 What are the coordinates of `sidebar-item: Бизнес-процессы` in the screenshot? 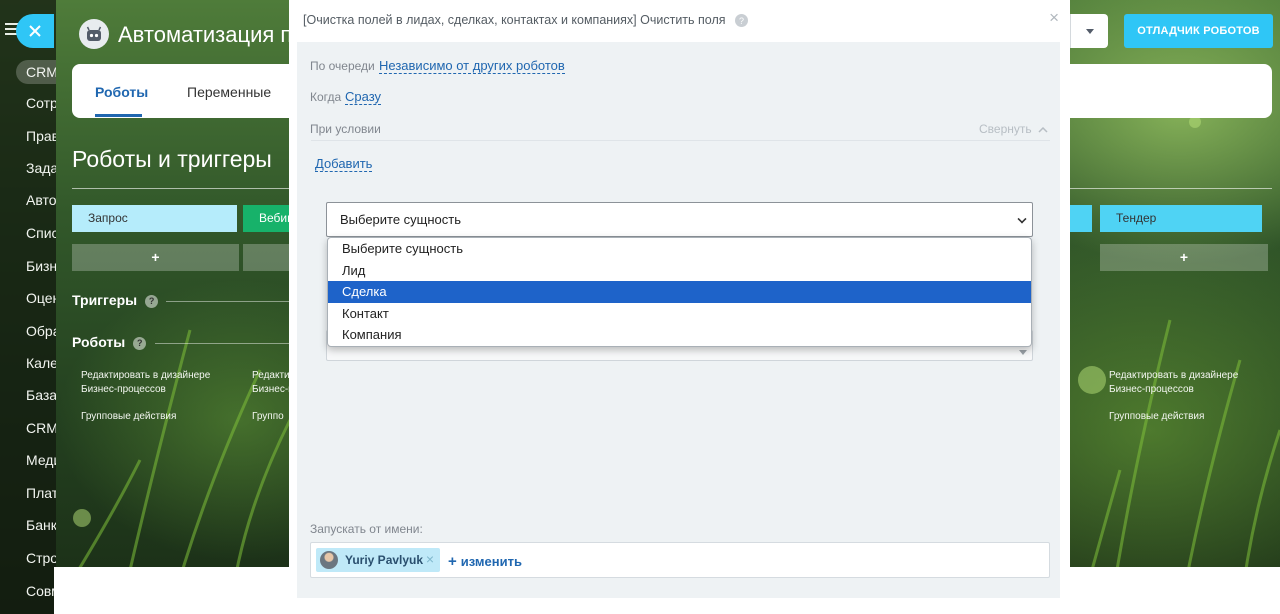 It's located at (41, 266).